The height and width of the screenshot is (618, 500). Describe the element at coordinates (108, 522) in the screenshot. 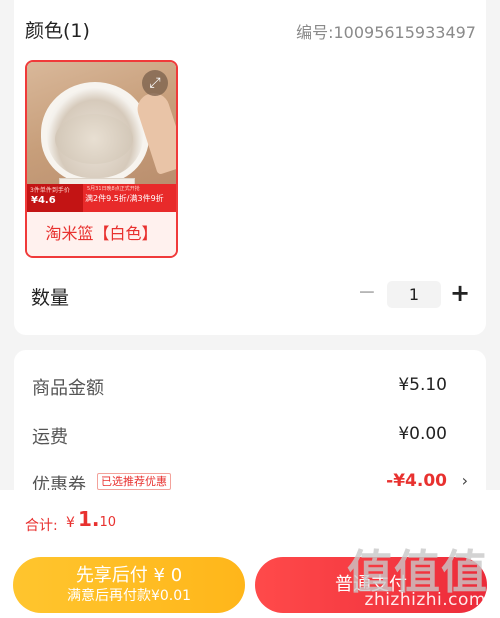

I see `total-amount-cents: 10` at that location.